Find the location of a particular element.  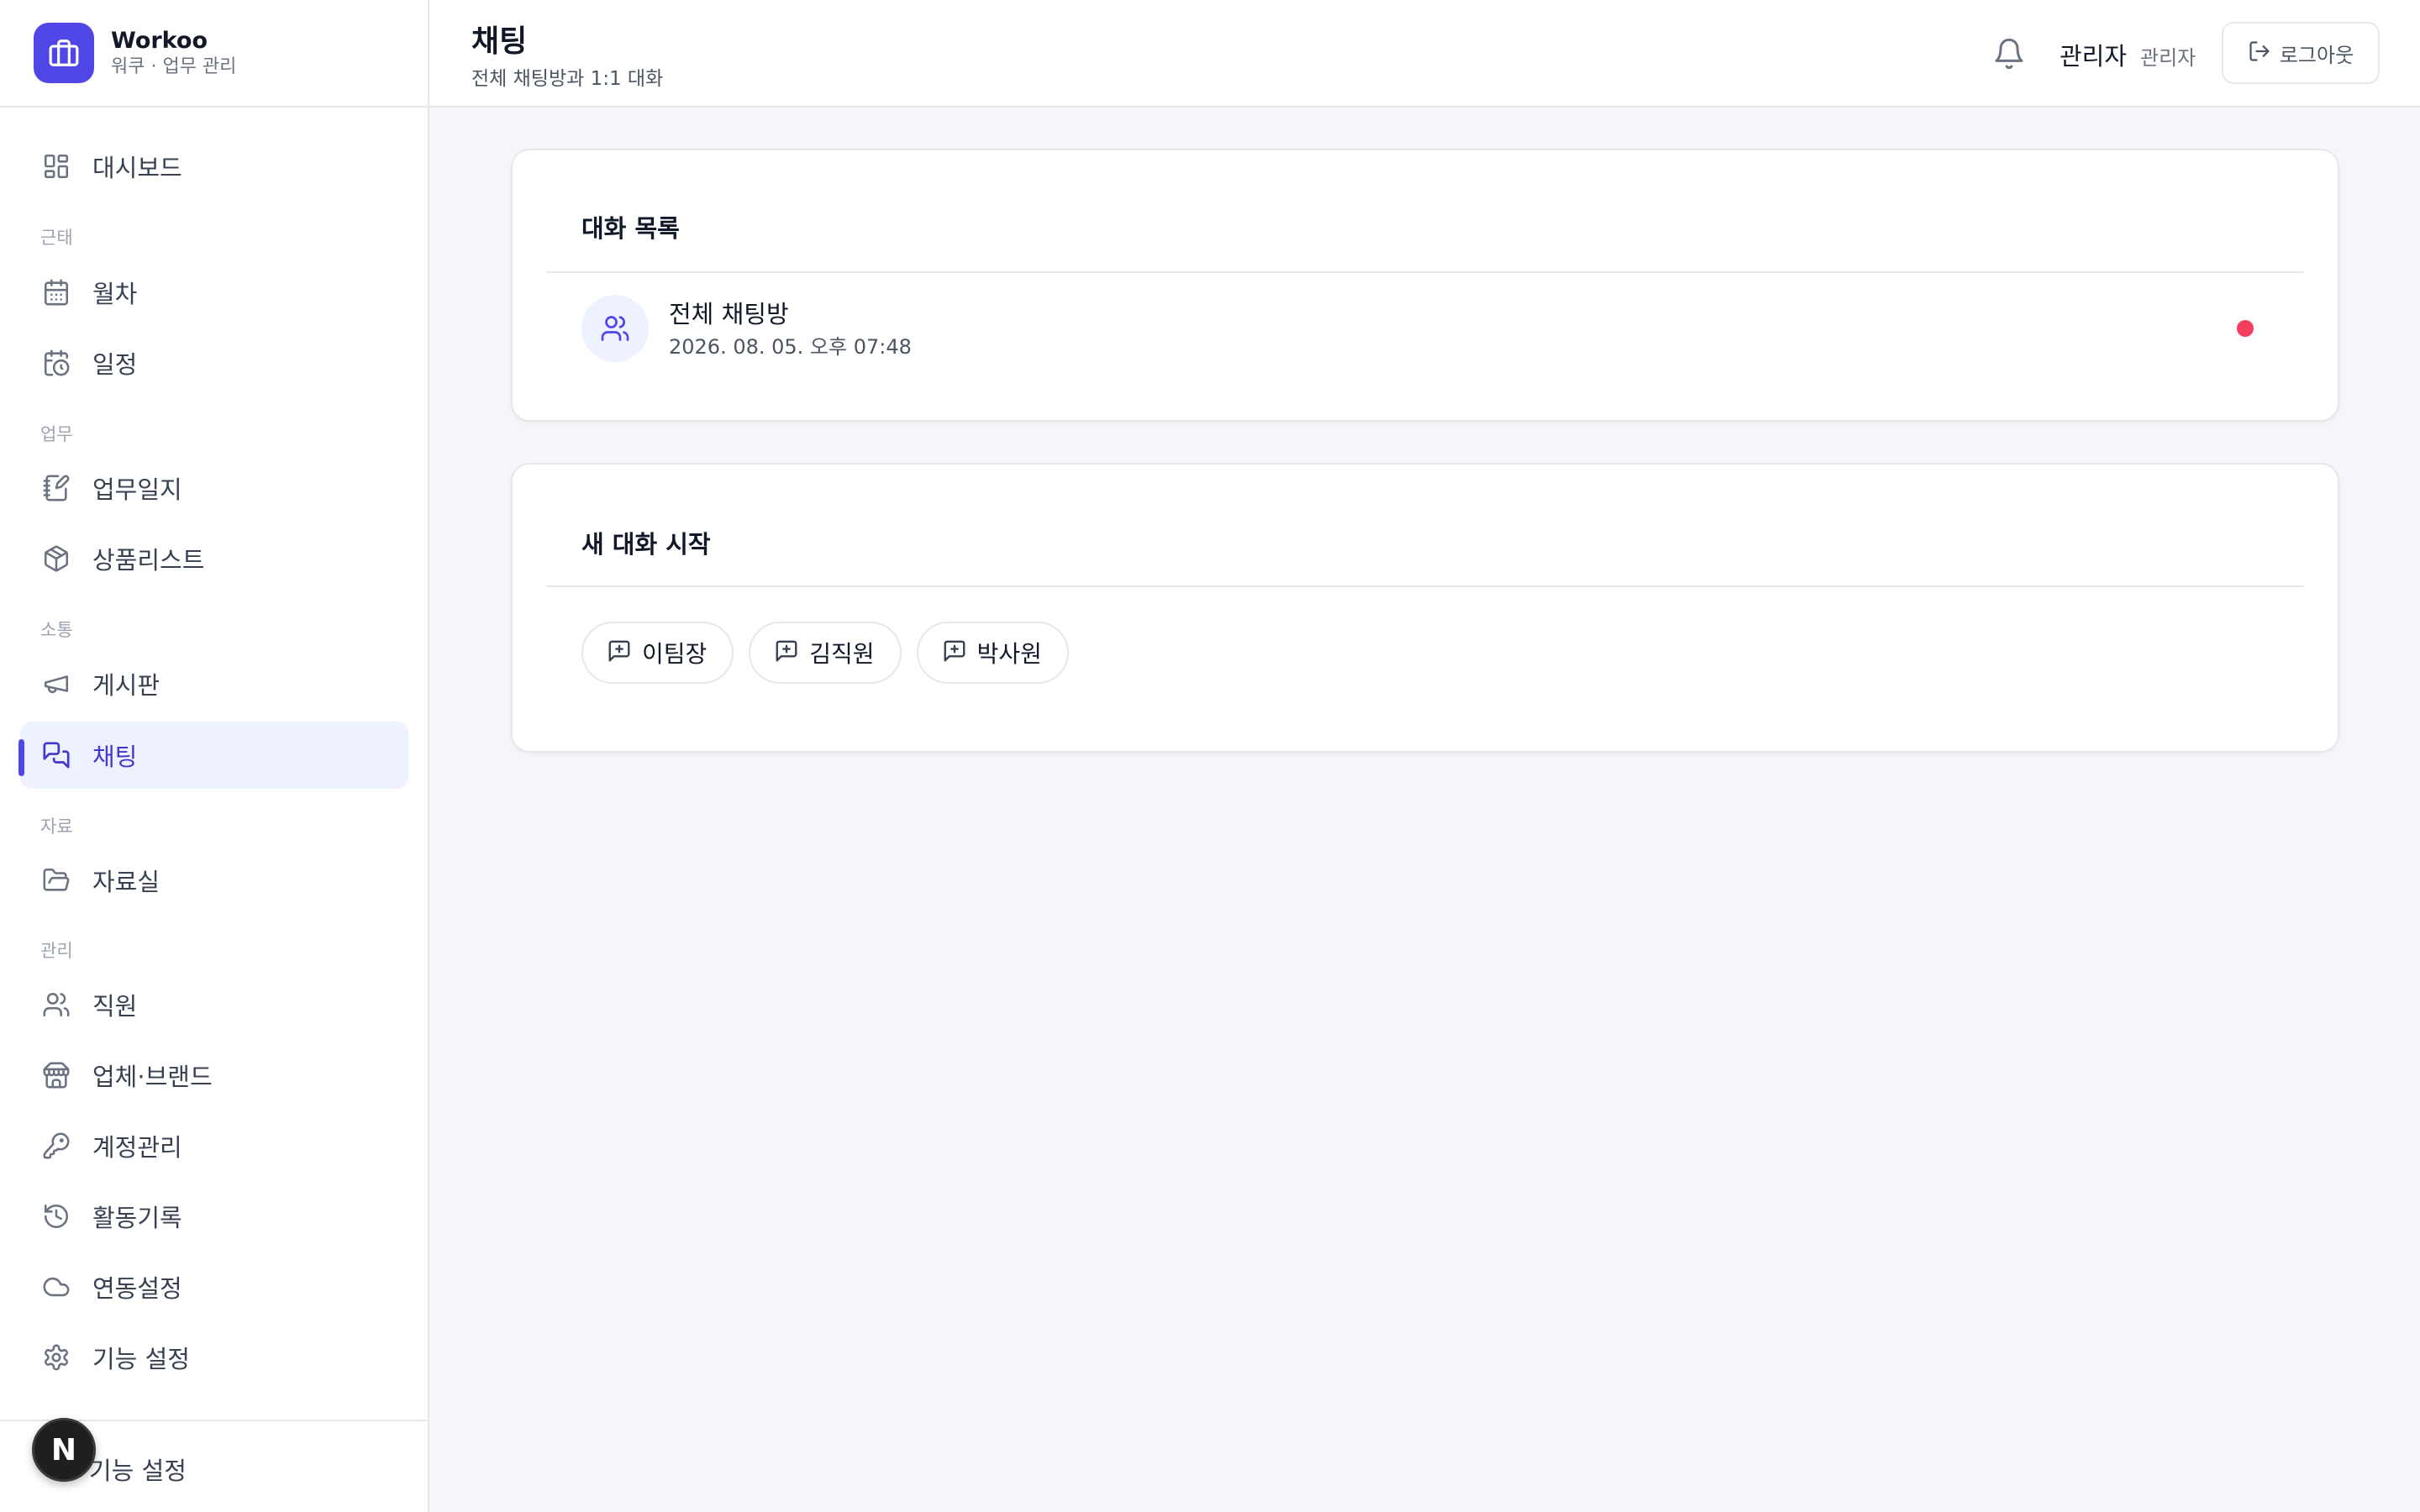

sidebar-item-label: 채팅 is located at coordinates (115, 757).